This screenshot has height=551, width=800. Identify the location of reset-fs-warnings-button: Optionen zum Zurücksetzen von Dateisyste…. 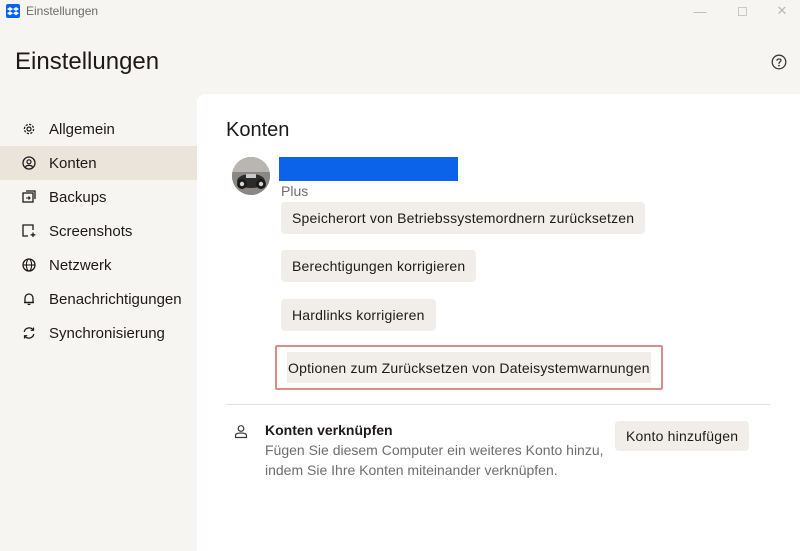
(469, 367).